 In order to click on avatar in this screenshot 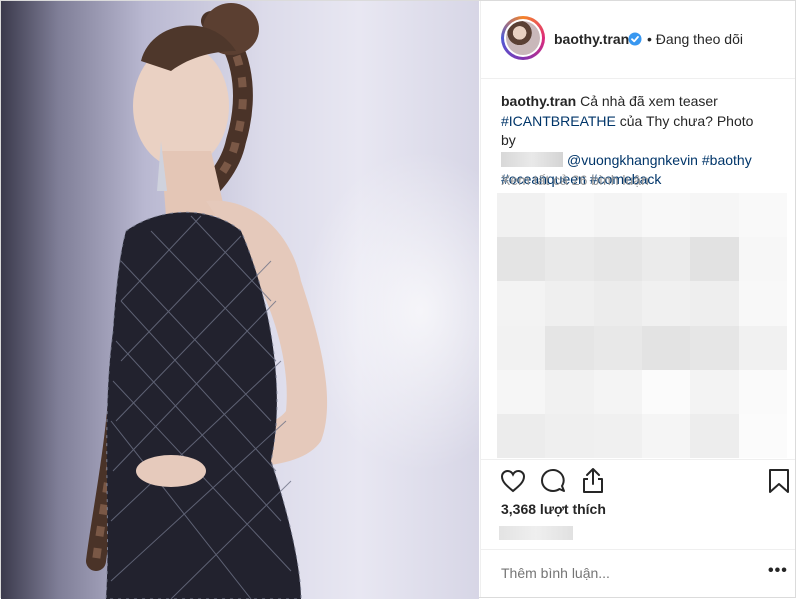, I will do `click(523, 38)`.